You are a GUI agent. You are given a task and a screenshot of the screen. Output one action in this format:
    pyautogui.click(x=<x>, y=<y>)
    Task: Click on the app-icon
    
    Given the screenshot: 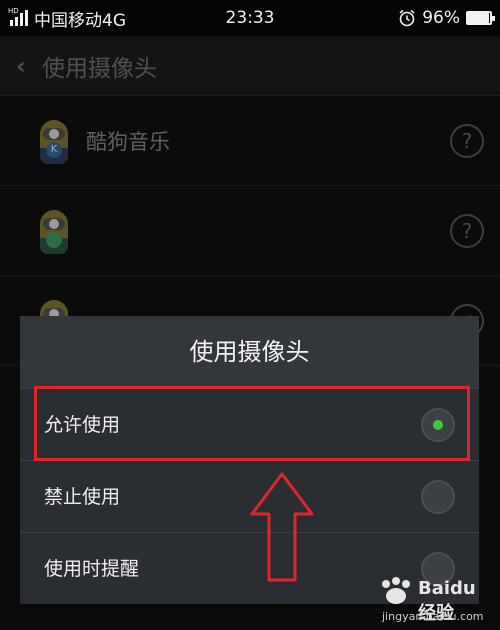 What is the action you would take?
    pyautogui.click(x=54, y=231)
    